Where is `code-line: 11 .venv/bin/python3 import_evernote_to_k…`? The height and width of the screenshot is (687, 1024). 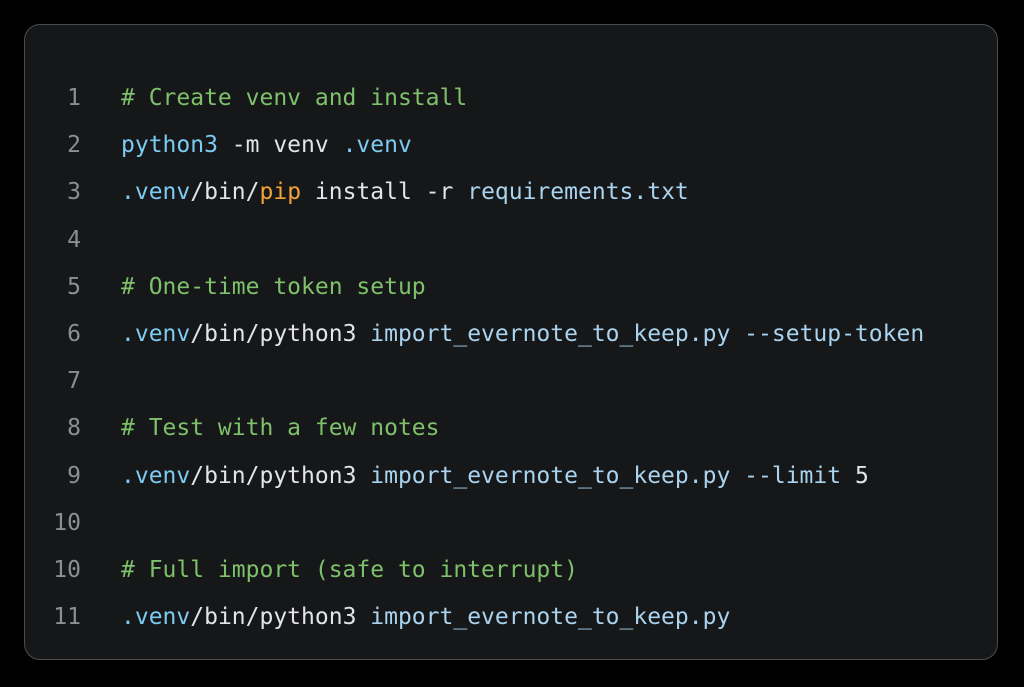 code-line: 11 .venv/bin/python3 import_evernote_to_k… is located at coordinates (511, 617).